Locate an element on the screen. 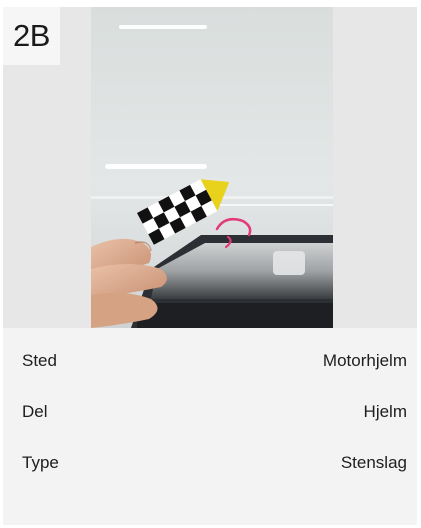  damage-id-badge: 2B is located at coordinates (31, 36).